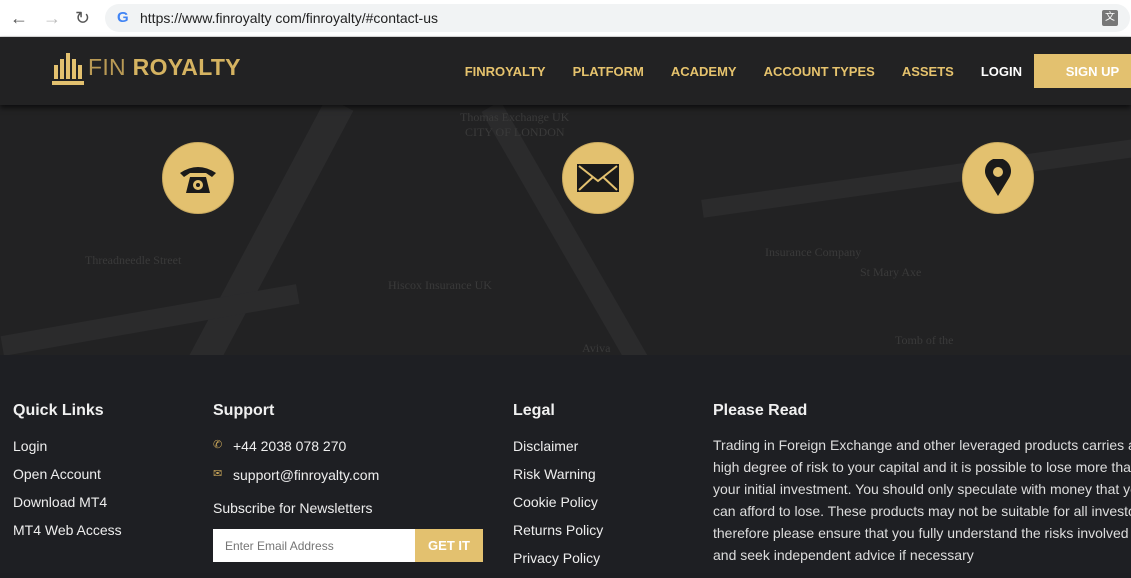 This screenshot has height=578, width=1131. I want to click on nav-login: LOGIN, so click(1001, 71).